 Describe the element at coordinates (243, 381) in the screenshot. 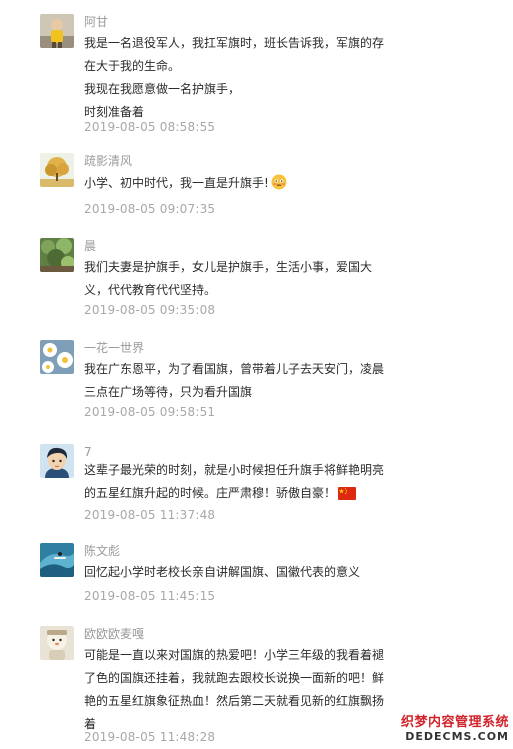

I see `comment-text: 我在广东恩平，为了看国旗，曾带着儿子去天安门，凌晨 三点在广场等待，只为看升国旗` at that location.